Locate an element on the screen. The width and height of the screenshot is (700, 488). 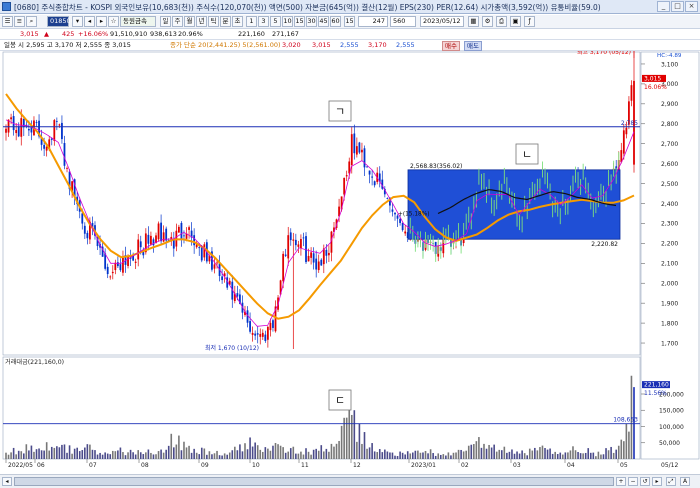
volume-hline-label: 108,653 is located at coordinates (625, 420).